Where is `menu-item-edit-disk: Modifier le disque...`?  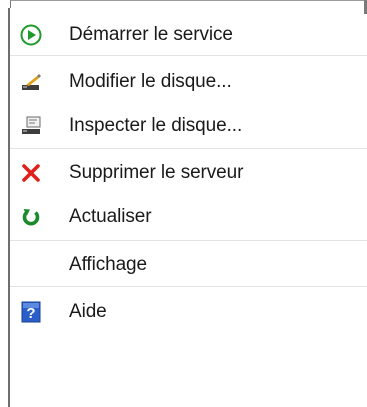
menu-item-edit-disk: Modifier le disque... is located at coordinates (188, 82).